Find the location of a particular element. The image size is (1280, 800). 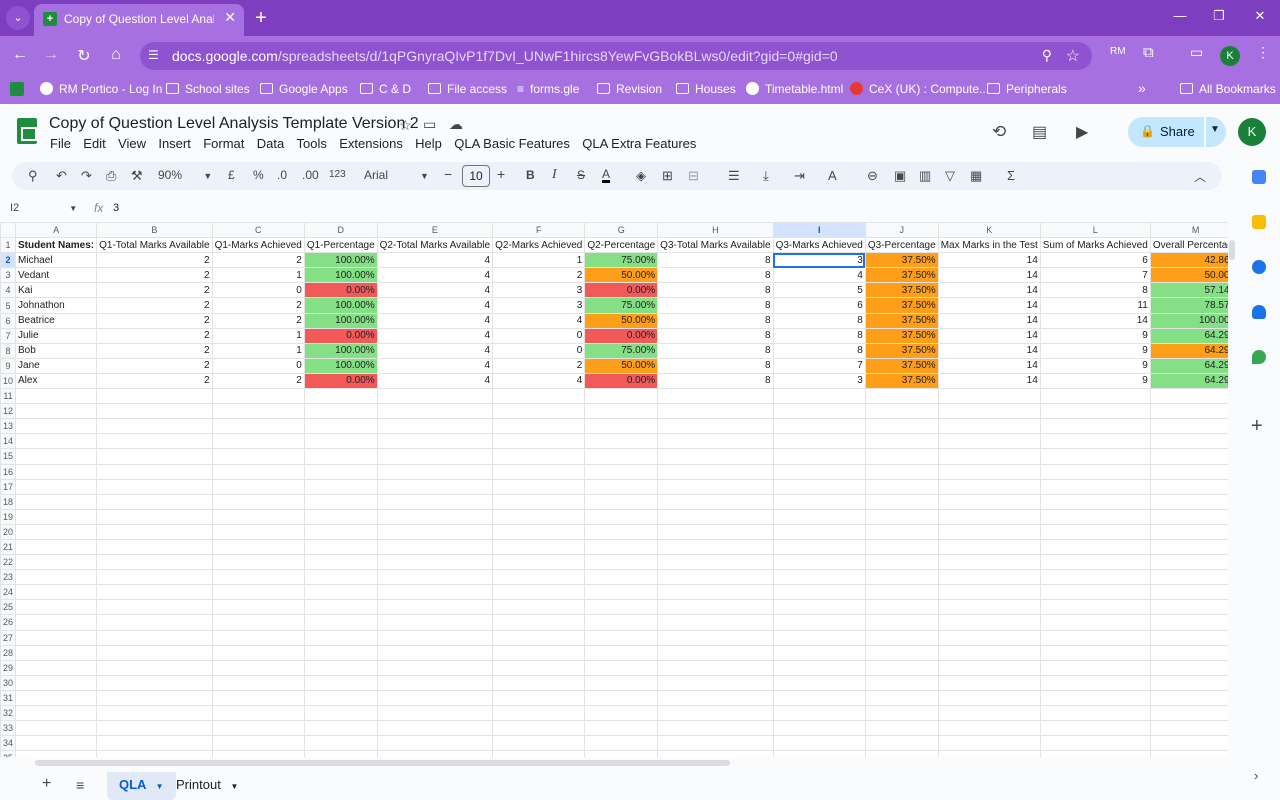

cell-i31 is located at coordinates (819, 698).